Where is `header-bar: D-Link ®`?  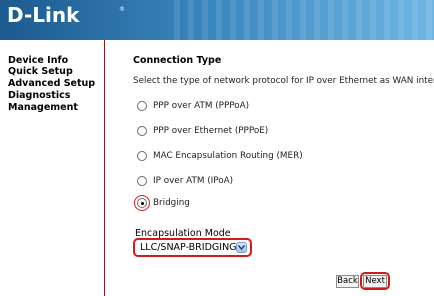 header-bar: D-Link ® is located at coordinates (217, 20).